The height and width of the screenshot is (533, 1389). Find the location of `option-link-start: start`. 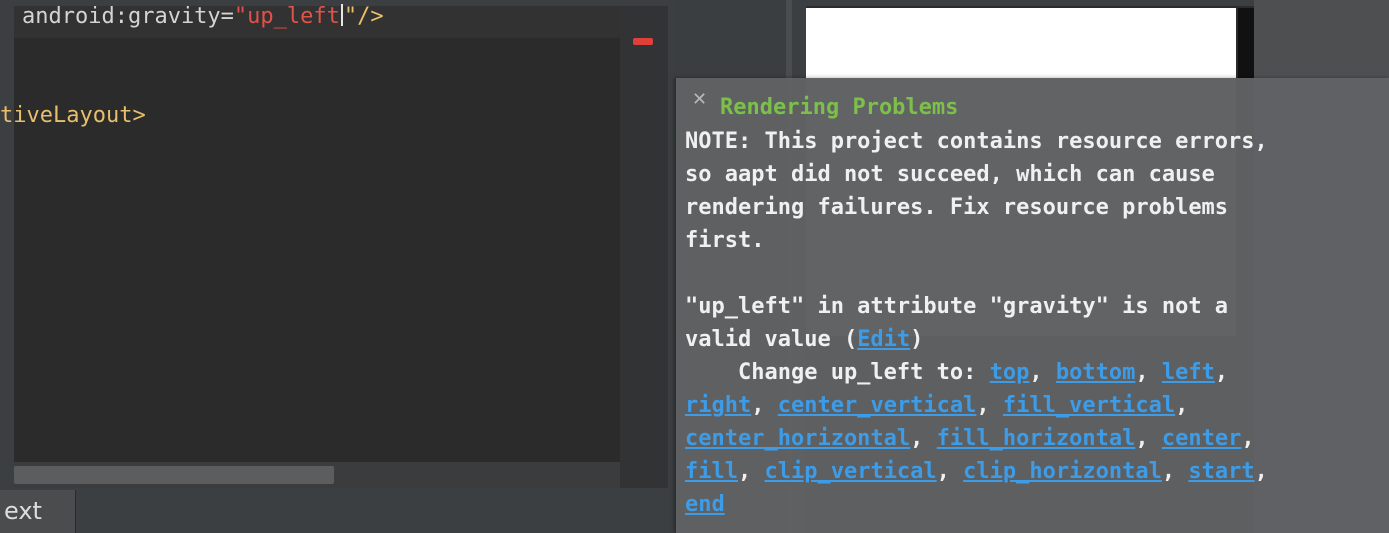

option-link-start: start is located at coordinates (1221, 471).